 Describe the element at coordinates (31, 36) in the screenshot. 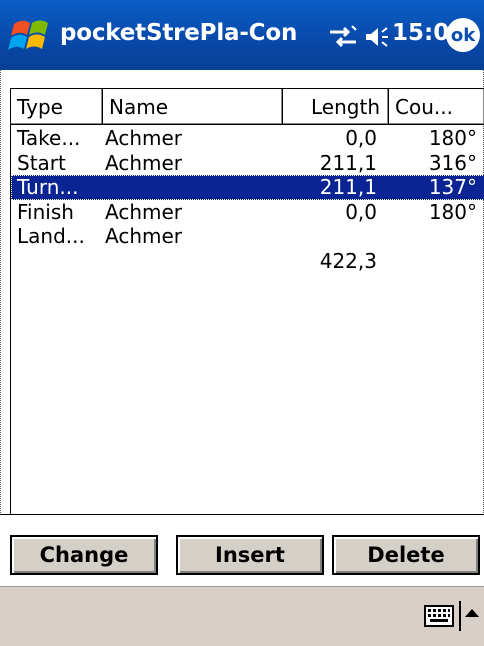

I see `windows-start-icon` at that location.